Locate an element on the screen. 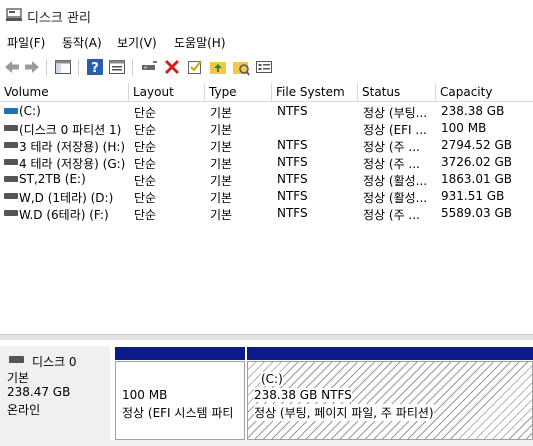 The height and width of the screenshot is (446, 533). menu-view: 보기(V) is located at coordinates (137, 42).